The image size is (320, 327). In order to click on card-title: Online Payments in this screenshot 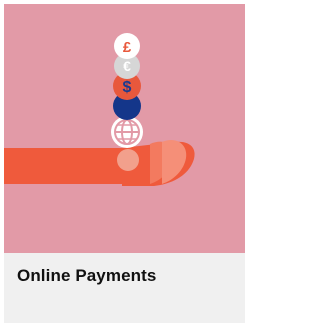, I will do `click(86, 276)`.